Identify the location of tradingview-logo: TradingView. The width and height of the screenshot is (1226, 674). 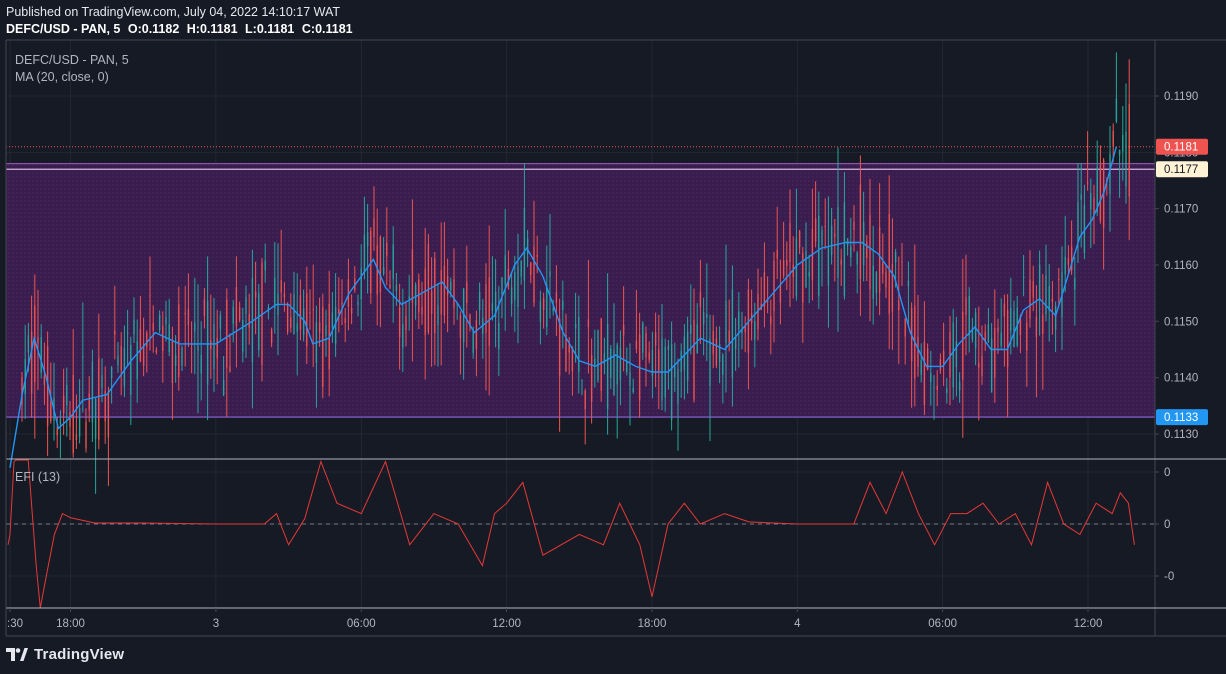
(65, 654).